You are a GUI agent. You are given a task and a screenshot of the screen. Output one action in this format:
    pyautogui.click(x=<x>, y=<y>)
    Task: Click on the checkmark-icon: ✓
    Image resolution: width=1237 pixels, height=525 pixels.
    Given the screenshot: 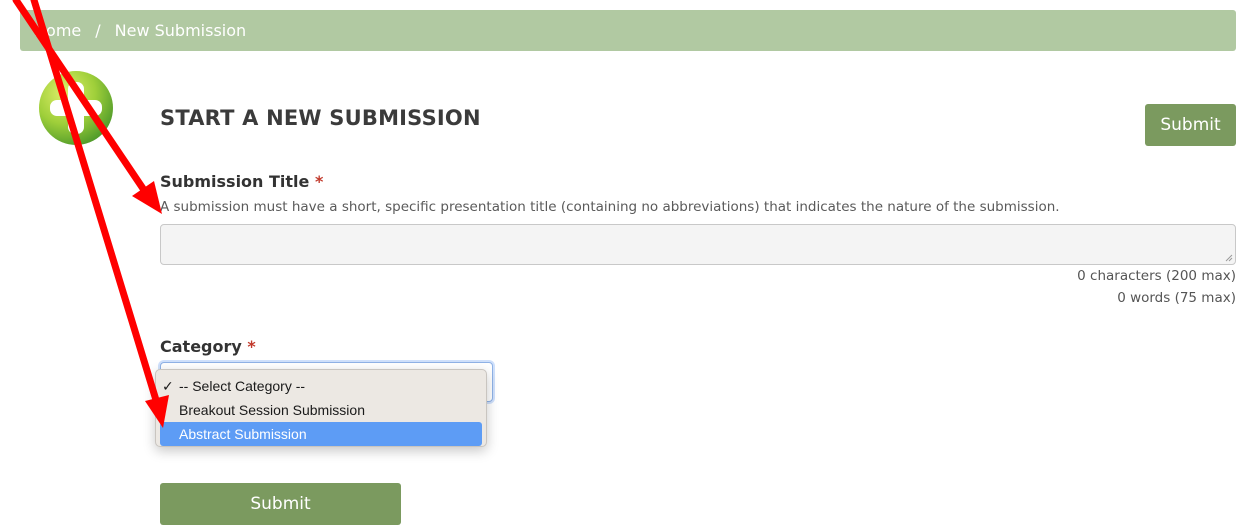 What is the action you would take?
    pyautogui.click(x=168, y=386)
    